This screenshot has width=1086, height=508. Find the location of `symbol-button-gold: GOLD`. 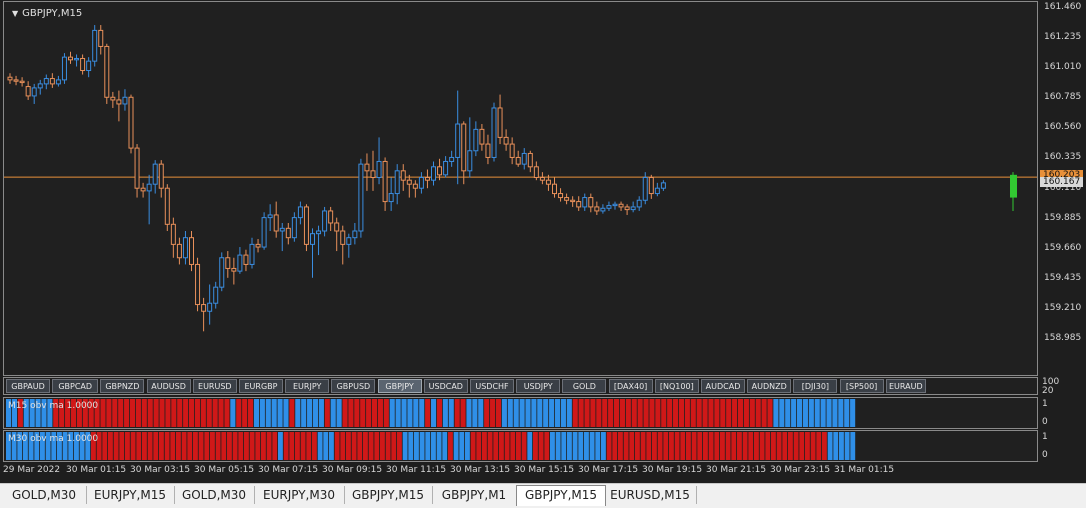

symbol-button-gold: GOLD is located at coordinates (584, 386).